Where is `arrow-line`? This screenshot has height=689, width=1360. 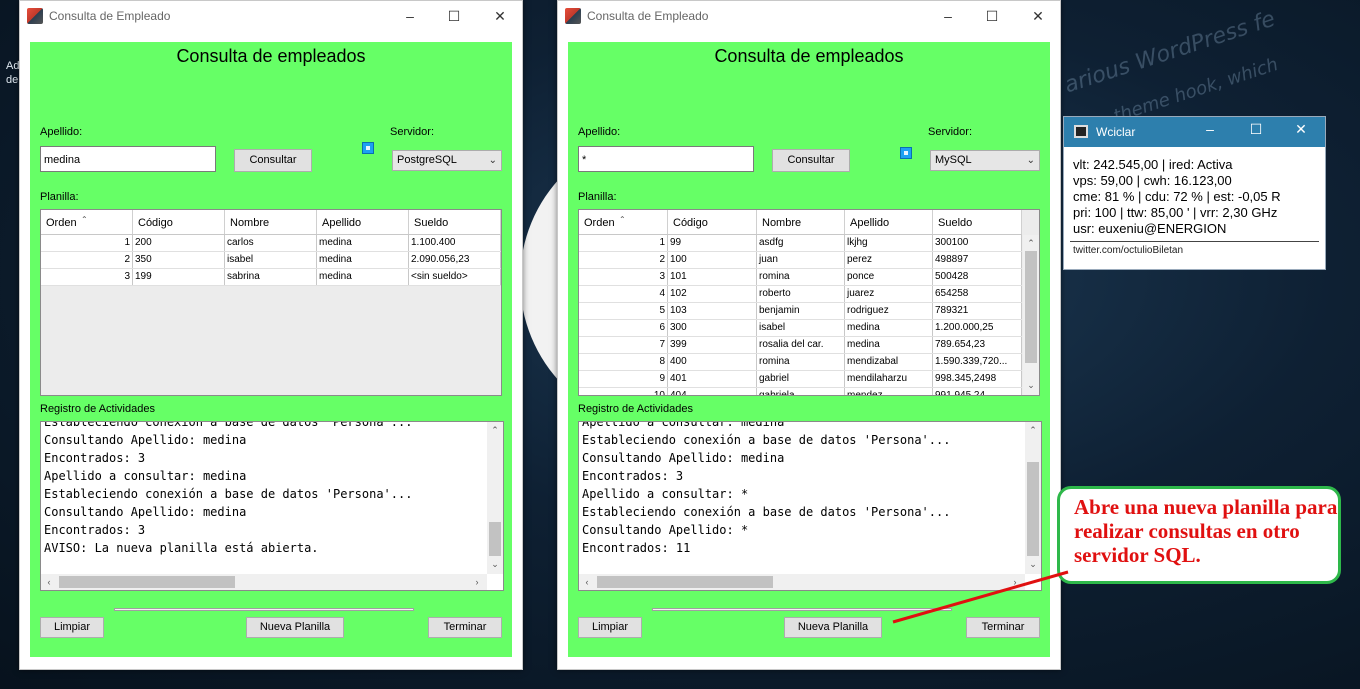
arrow-line is located at coordinates (980, 597).